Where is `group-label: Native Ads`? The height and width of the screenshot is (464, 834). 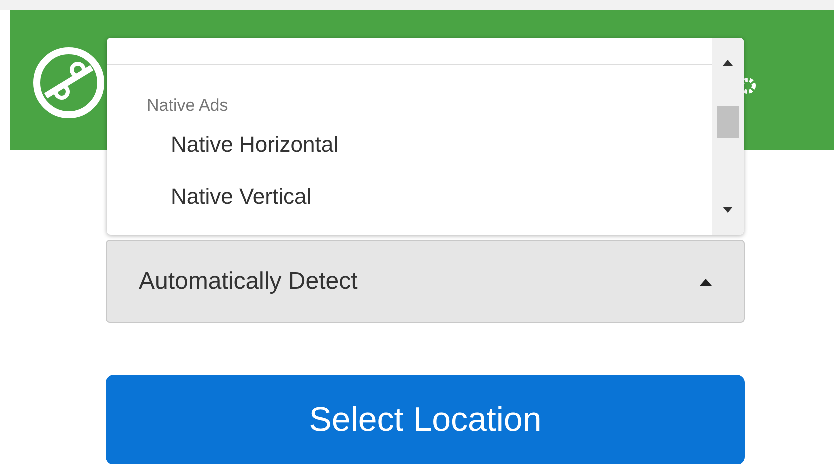 group-label: Native Ads is located at coordinates (188, 106).